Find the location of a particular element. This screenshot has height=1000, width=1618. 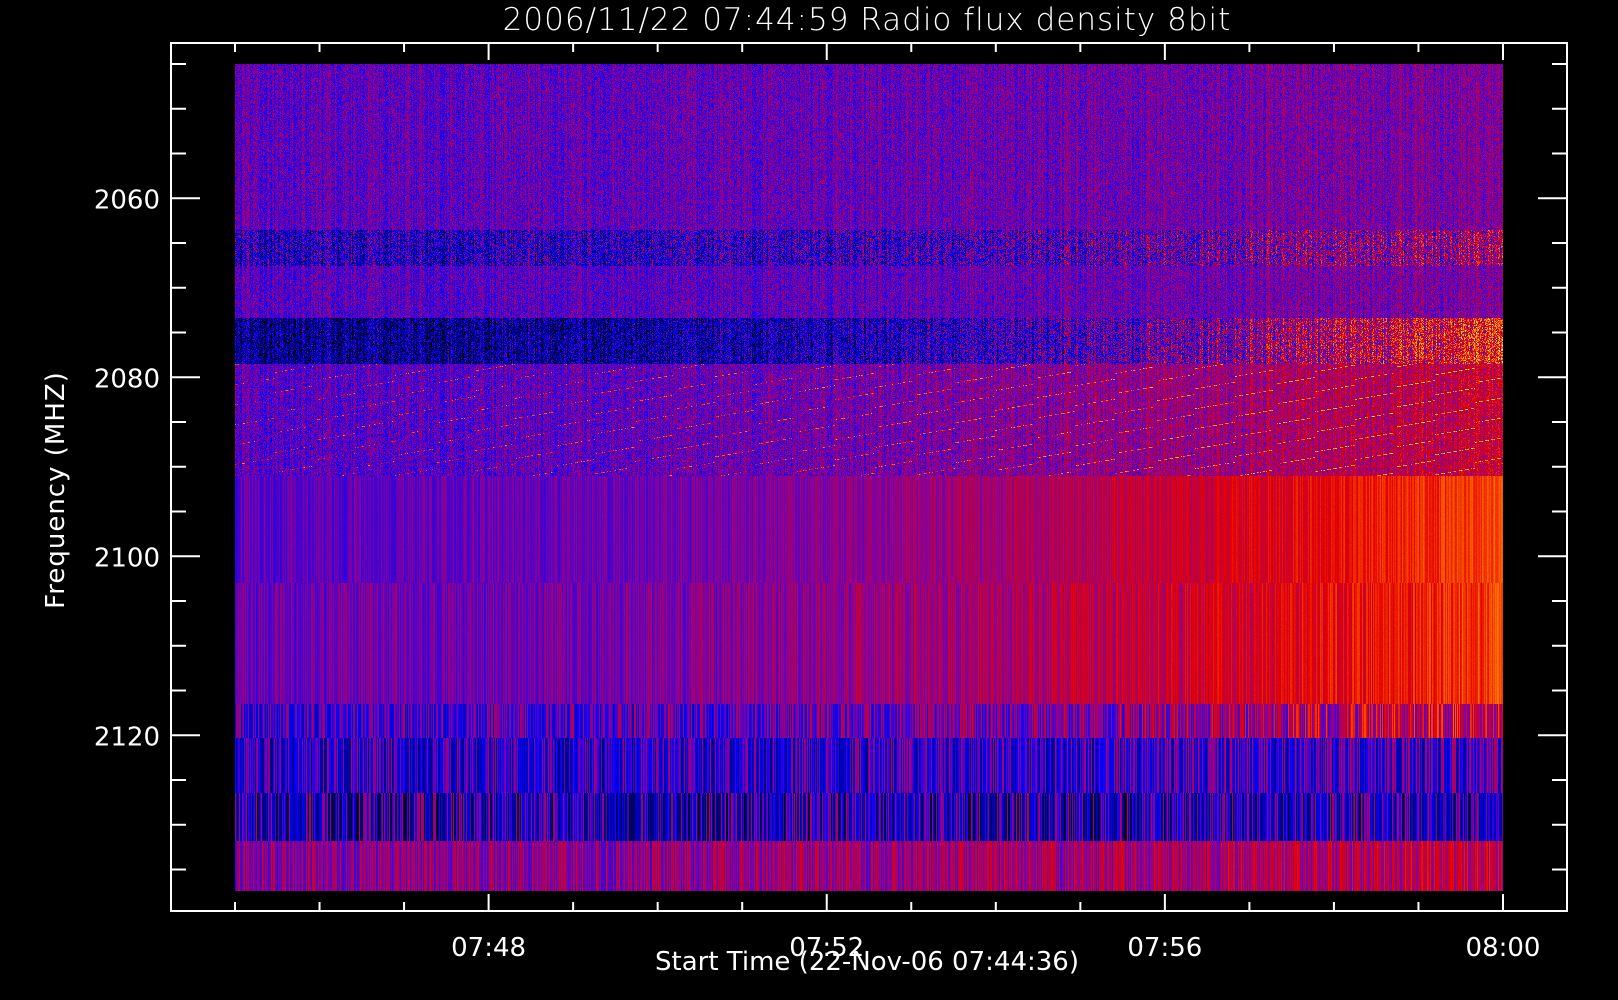

y-tick-label: 2100 is located at coordinates (127, 558).